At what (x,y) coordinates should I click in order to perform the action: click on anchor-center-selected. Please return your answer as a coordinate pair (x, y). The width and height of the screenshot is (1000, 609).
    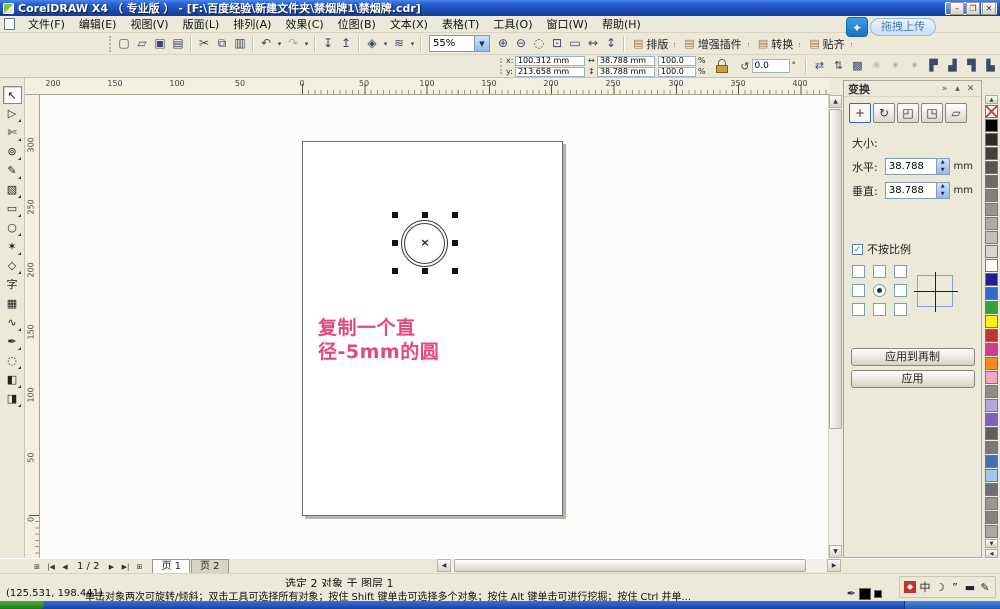
    Looking at the image, I should click on (879, 290).